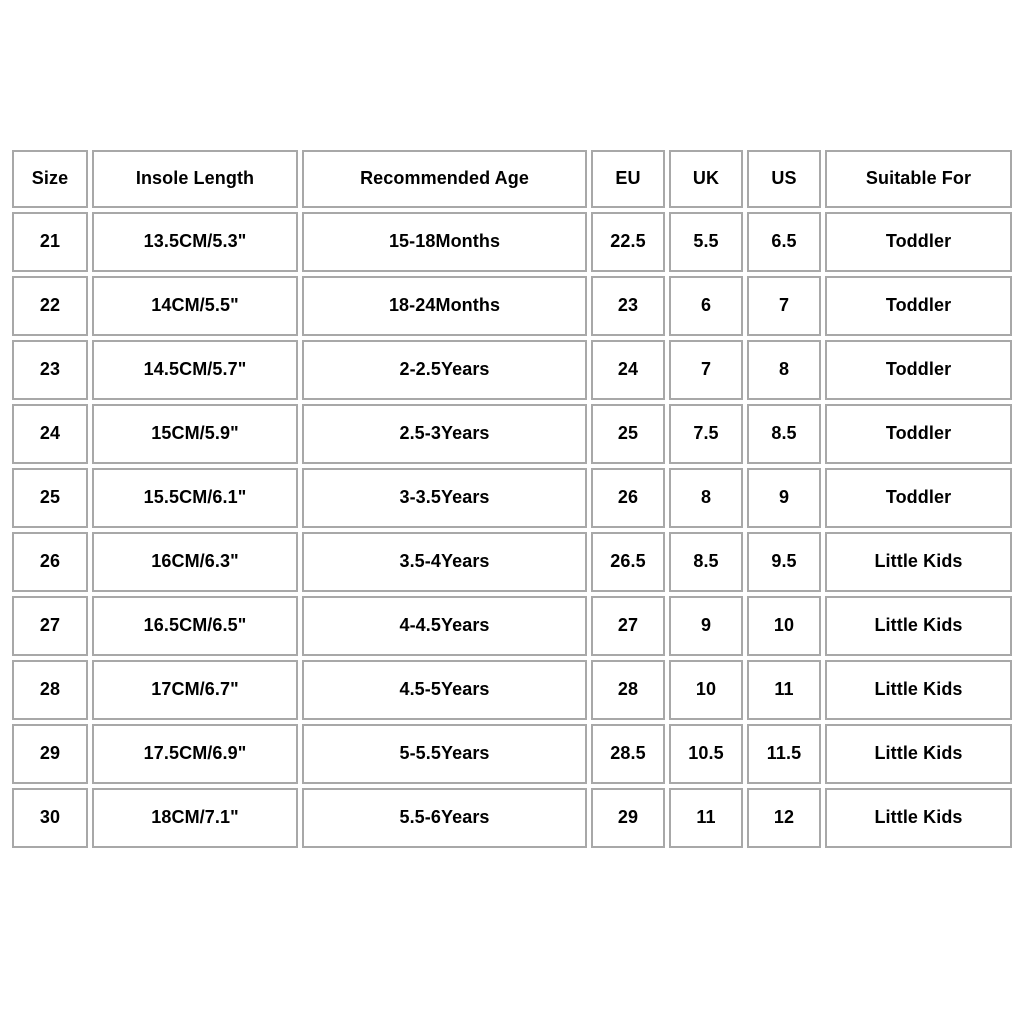  Describe the element at coordinates (444, 179) in the screenshot. I see `column-header-age: Recommended Age` at that location.